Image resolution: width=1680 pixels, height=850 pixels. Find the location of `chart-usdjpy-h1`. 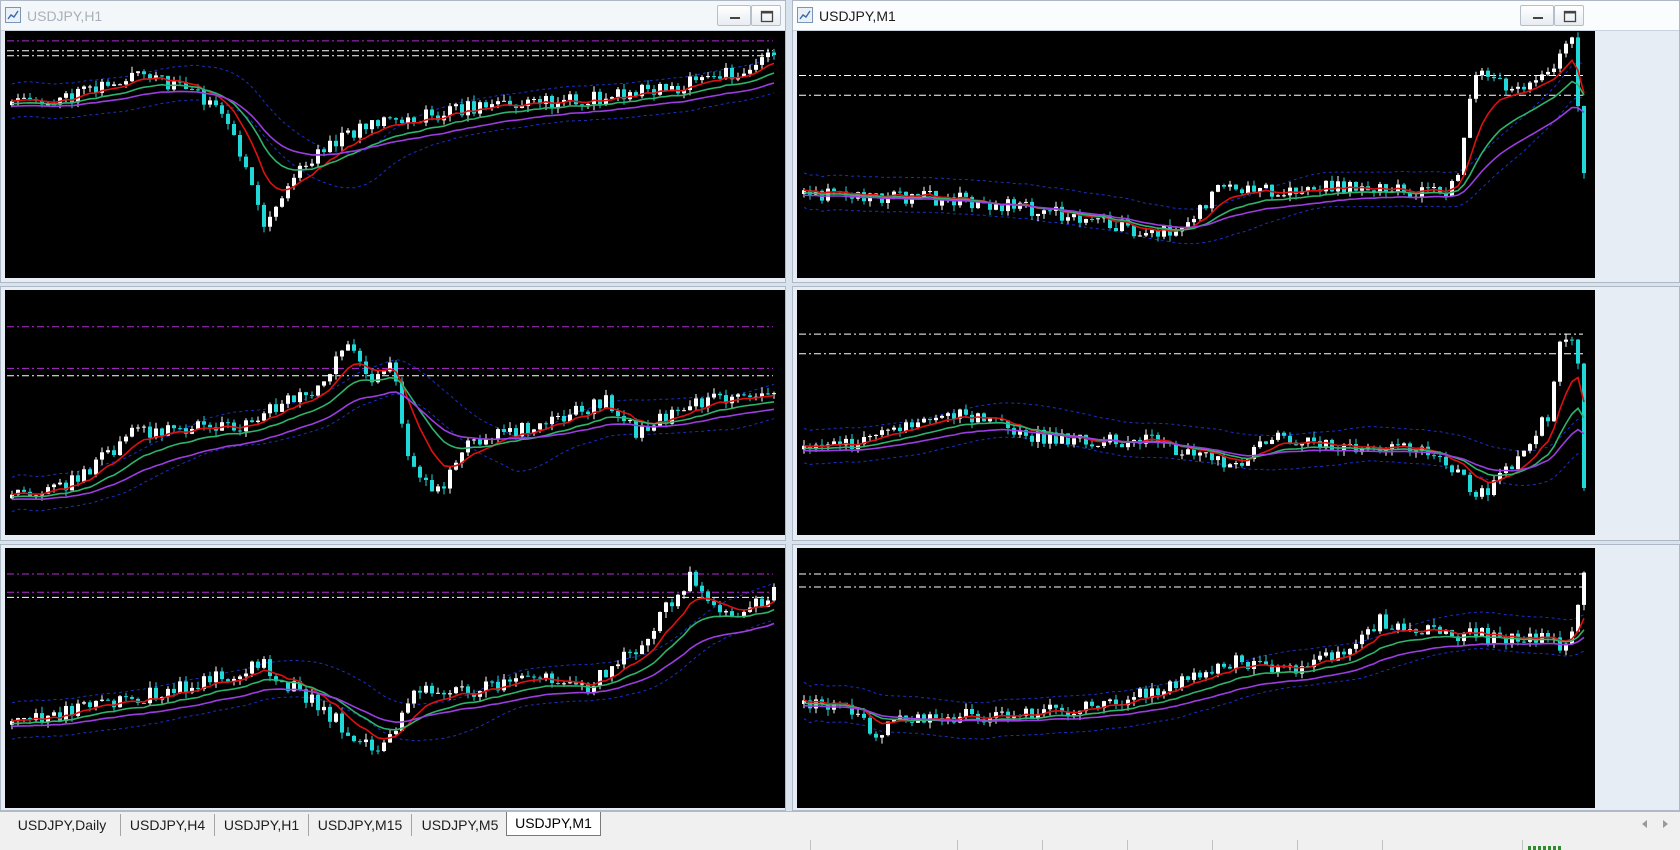

chart-usdjpy-h1 is located at coordinates (395, 154).